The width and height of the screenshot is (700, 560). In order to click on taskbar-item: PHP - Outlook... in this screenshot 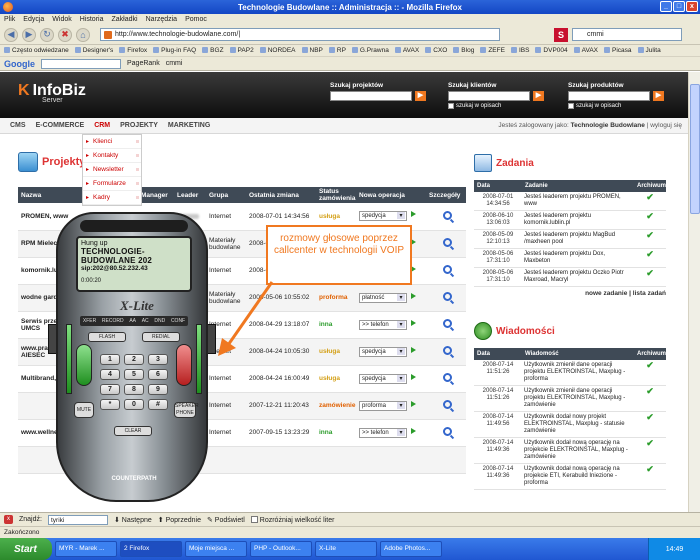, I will do `click(281, 549)`.